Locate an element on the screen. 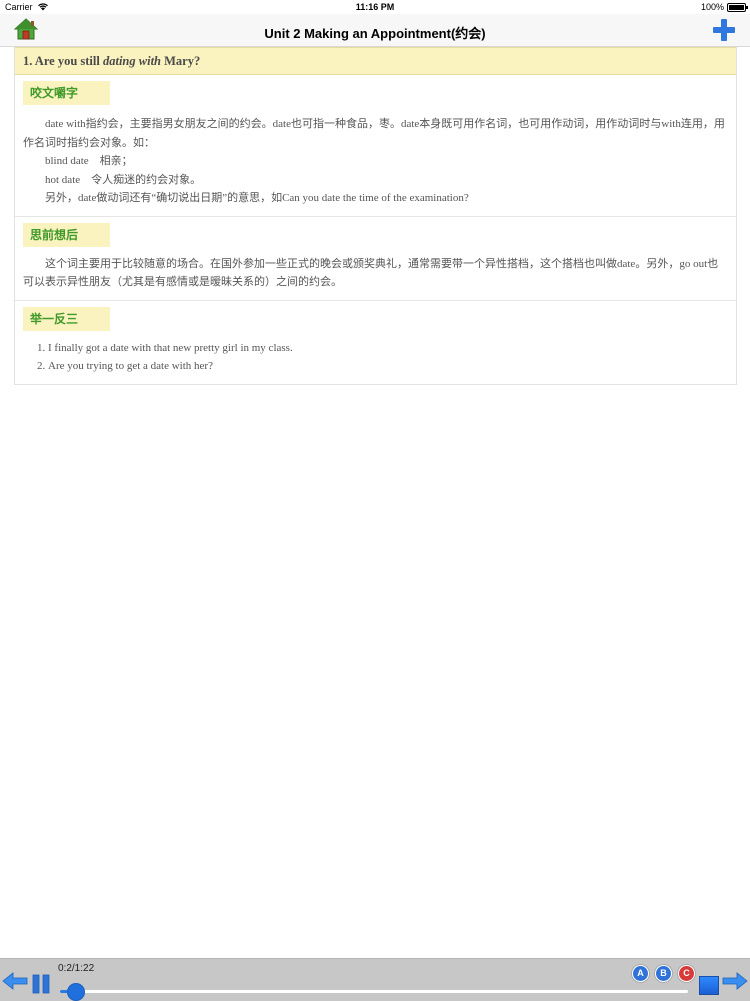 The image size is (750, 1001). a-button: A is located at coordinates (640, 973).